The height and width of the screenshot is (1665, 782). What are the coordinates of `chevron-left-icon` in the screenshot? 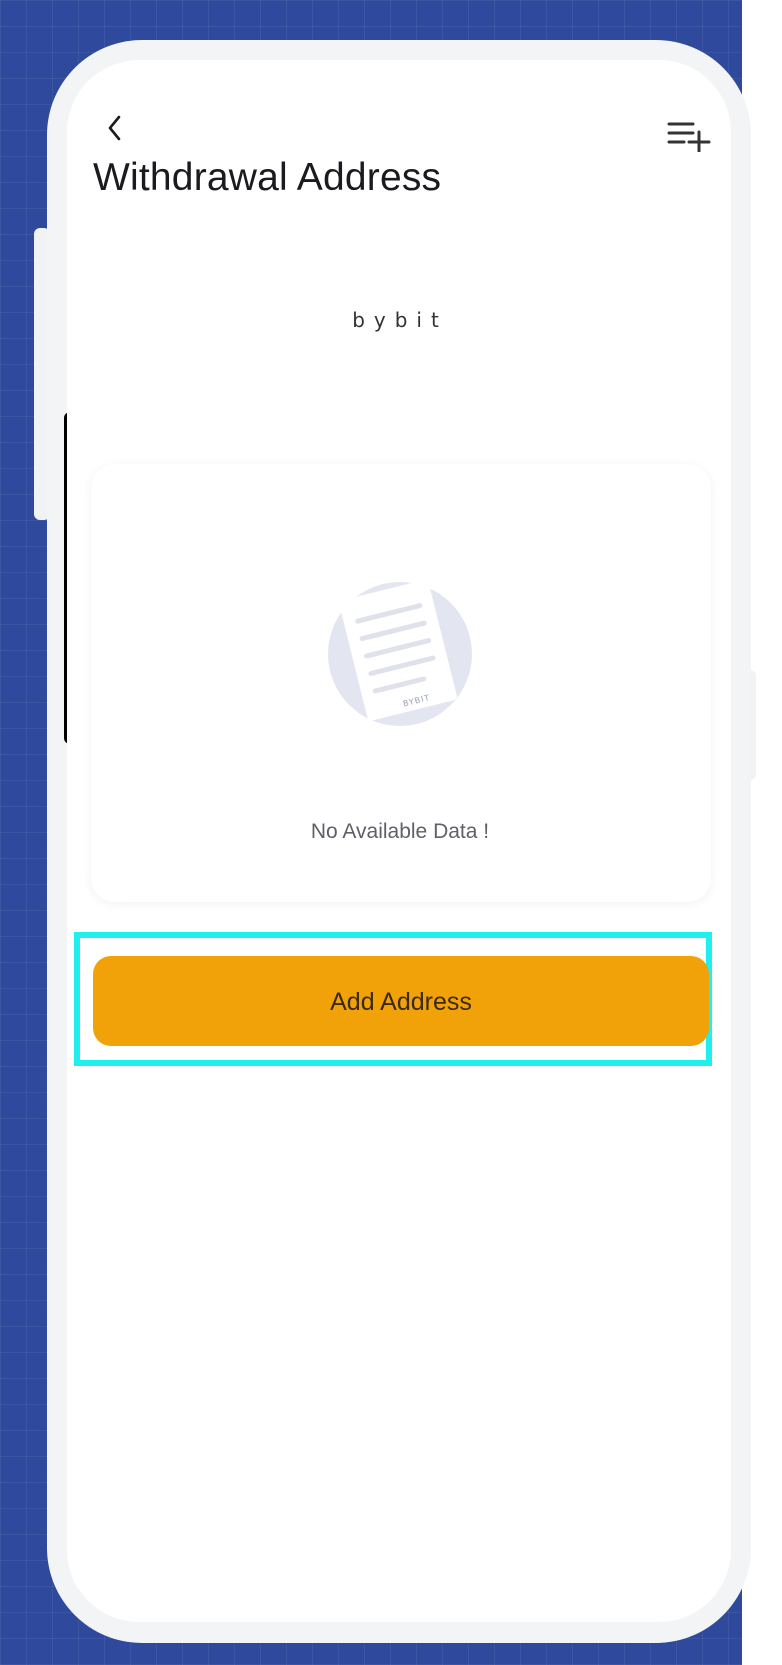 It's located at (114, 128).